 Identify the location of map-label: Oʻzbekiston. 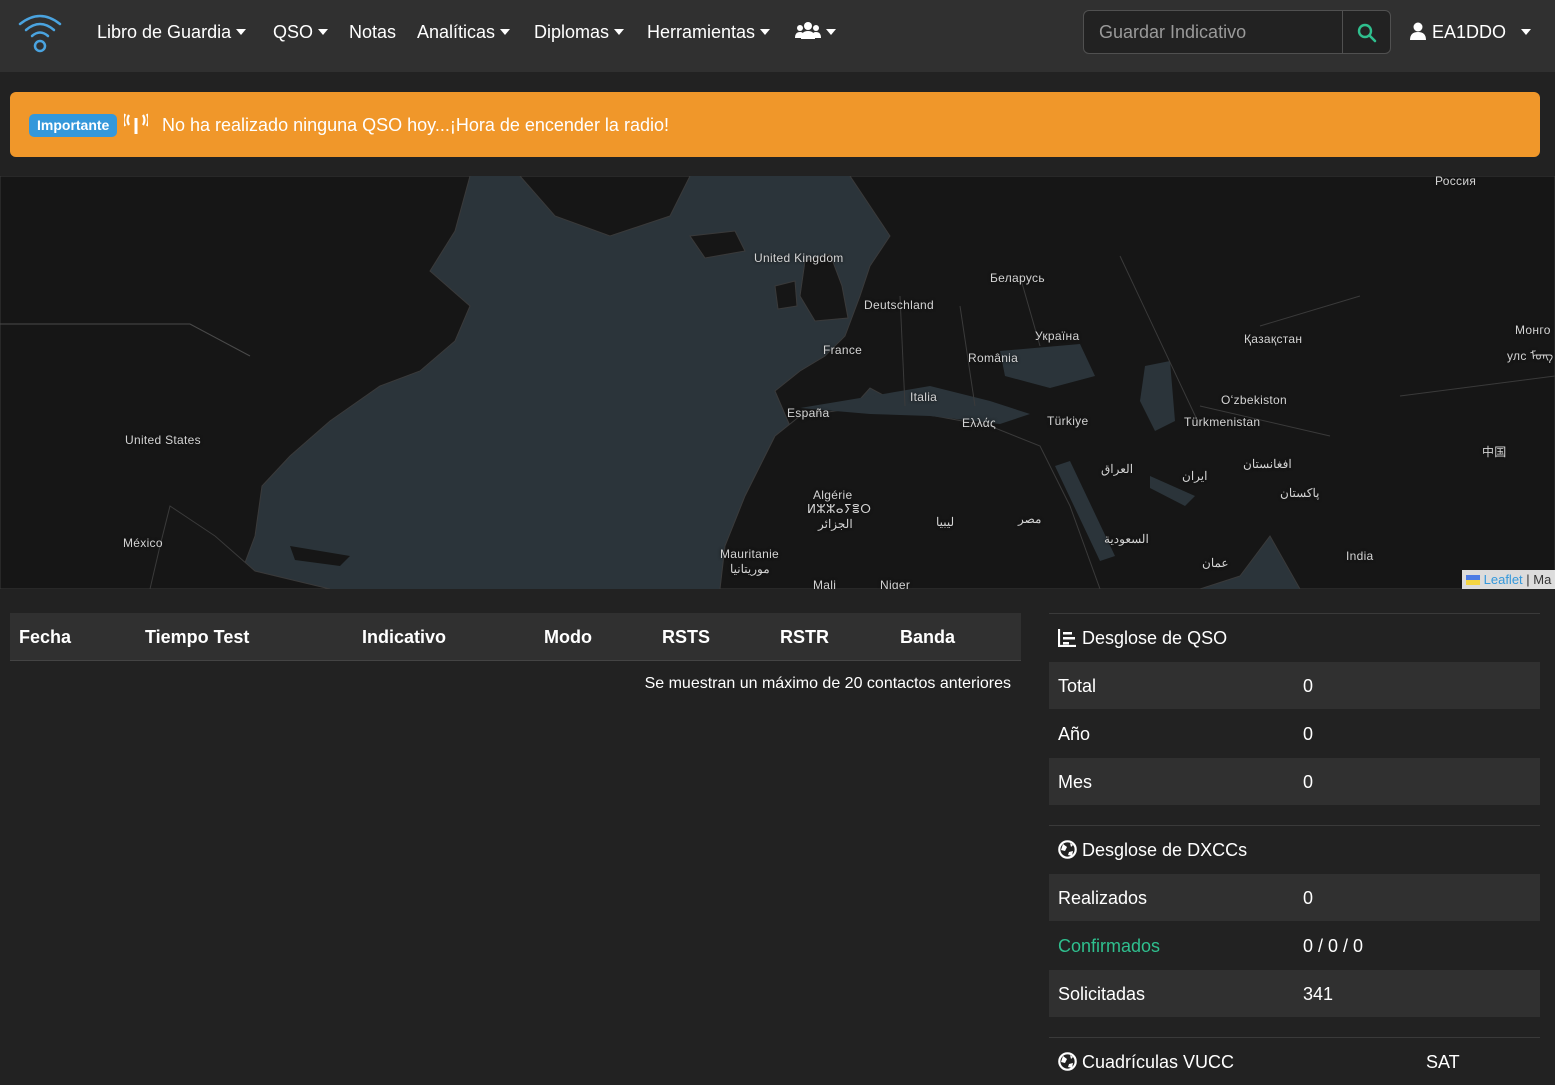
(1254, 400).